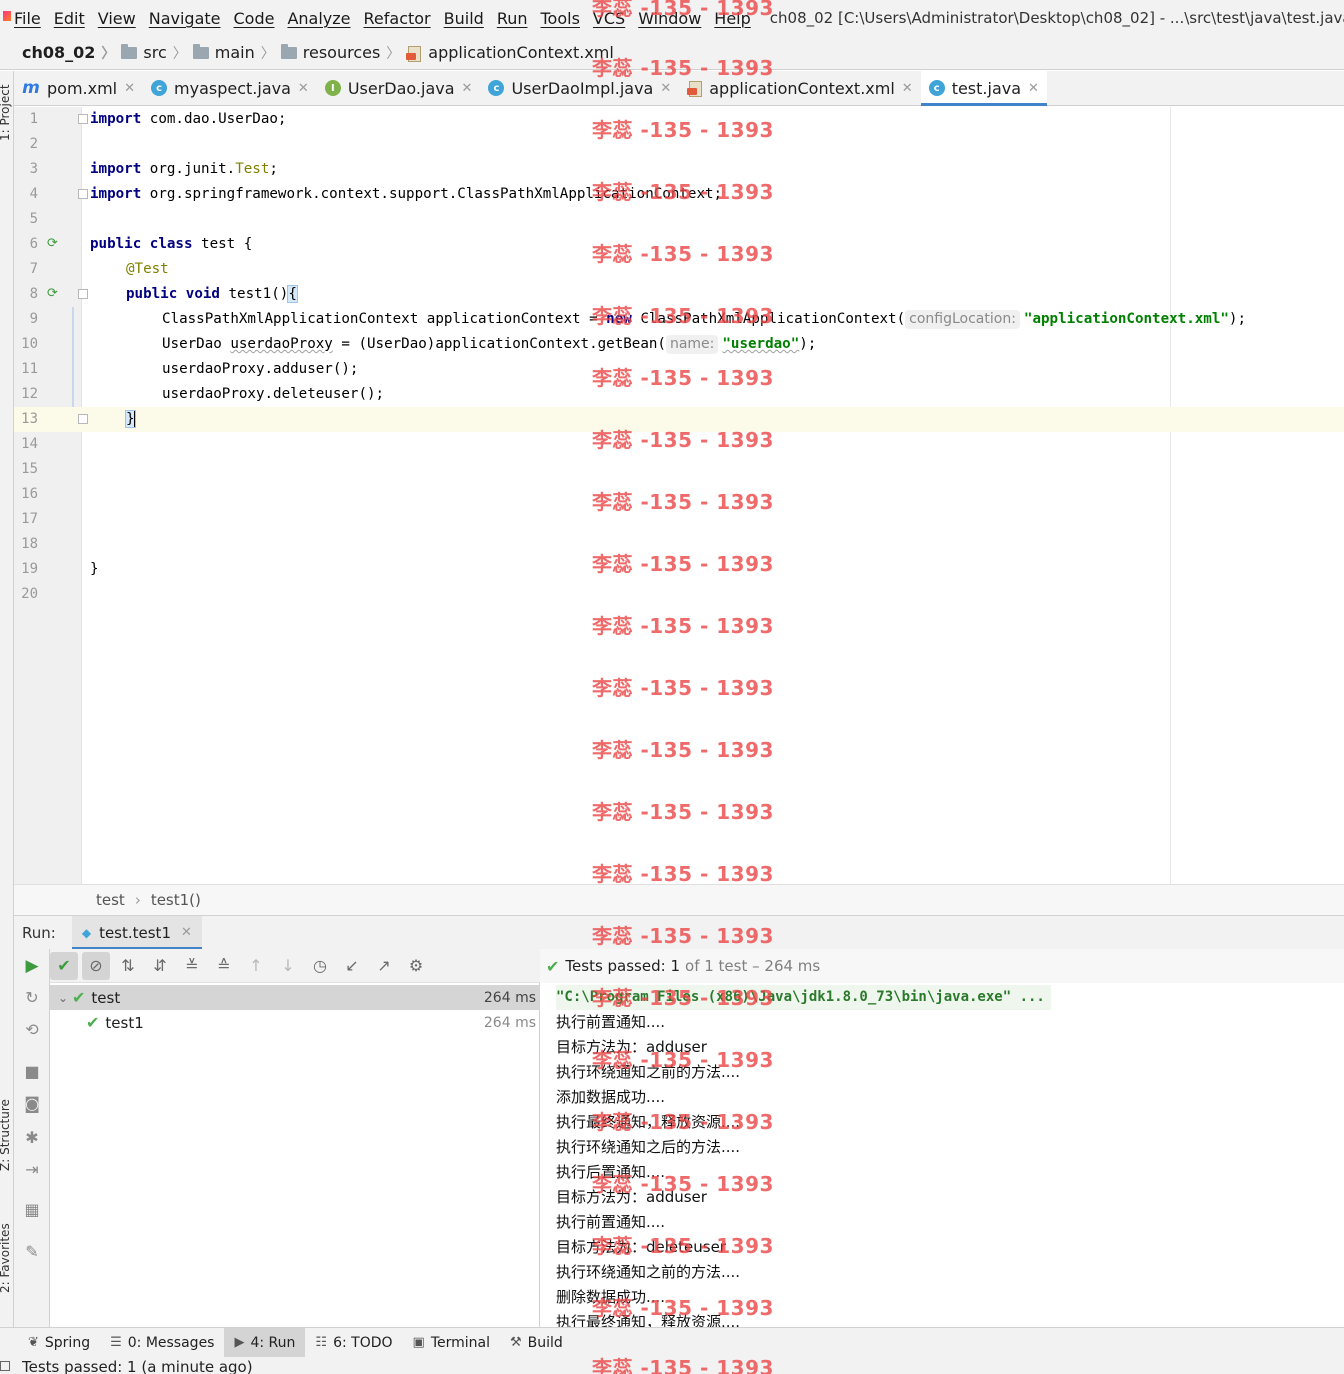  What do you see at coordinates (984, 88) in the screenshot?
I see `tab-test-java: c test.java ✕` at bounding box center [984, 88].